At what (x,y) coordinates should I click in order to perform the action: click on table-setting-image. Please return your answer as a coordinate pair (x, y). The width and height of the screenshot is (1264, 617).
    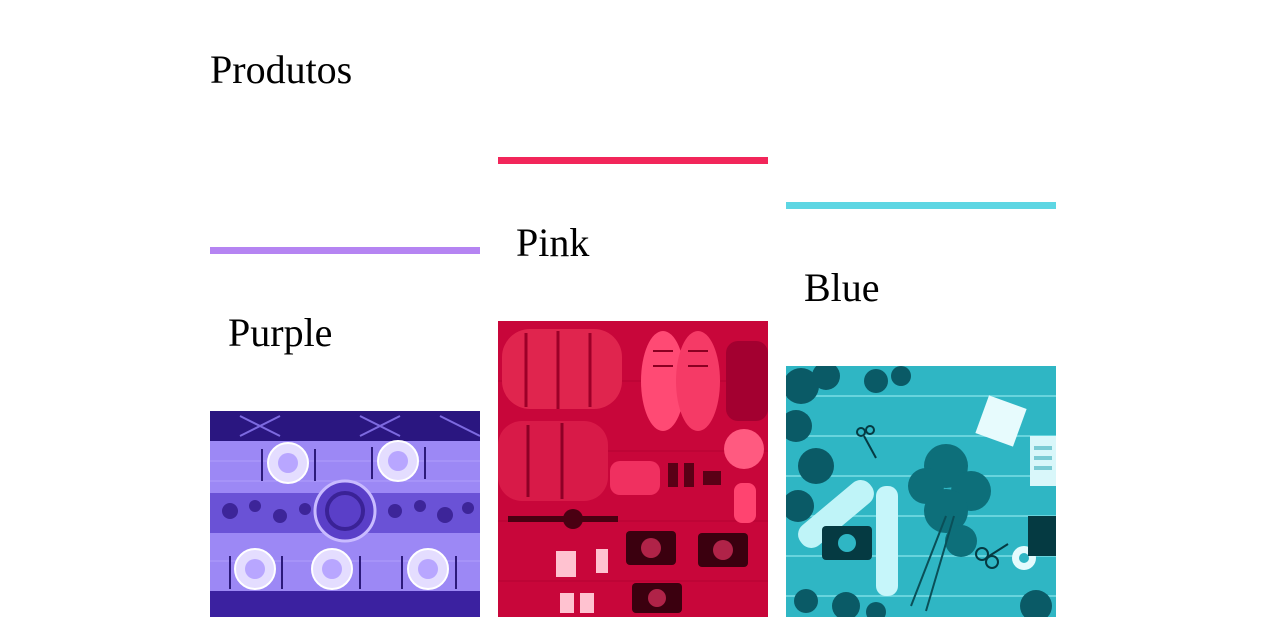
    Looking at the image, I should click on (345, 514).